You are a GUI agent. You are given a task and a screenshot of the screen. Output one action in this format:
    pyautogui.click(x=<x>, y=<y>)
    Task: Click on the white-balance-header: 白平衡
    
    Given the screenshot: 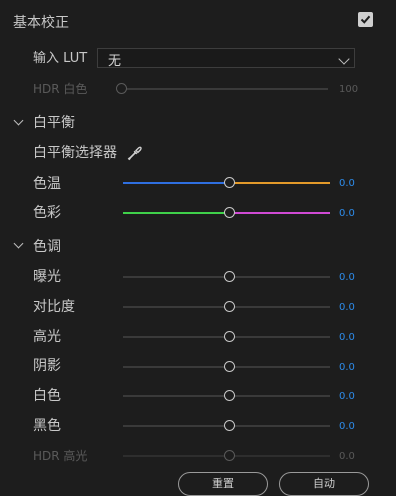 What is the action you would take?
    pyautogui.click(x=54, y=123)
    